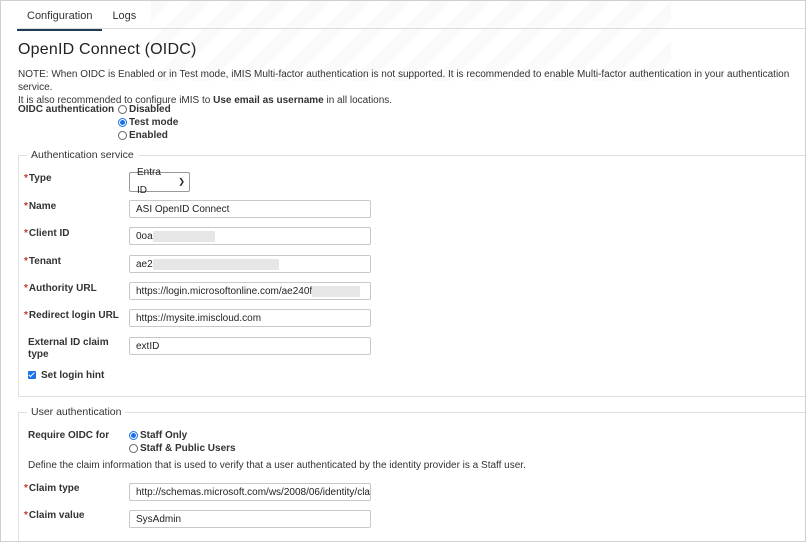 The width and height of the screenshot is (806, 542). I want to click on radio-enabled-label: Enabled, so click(148, 135).